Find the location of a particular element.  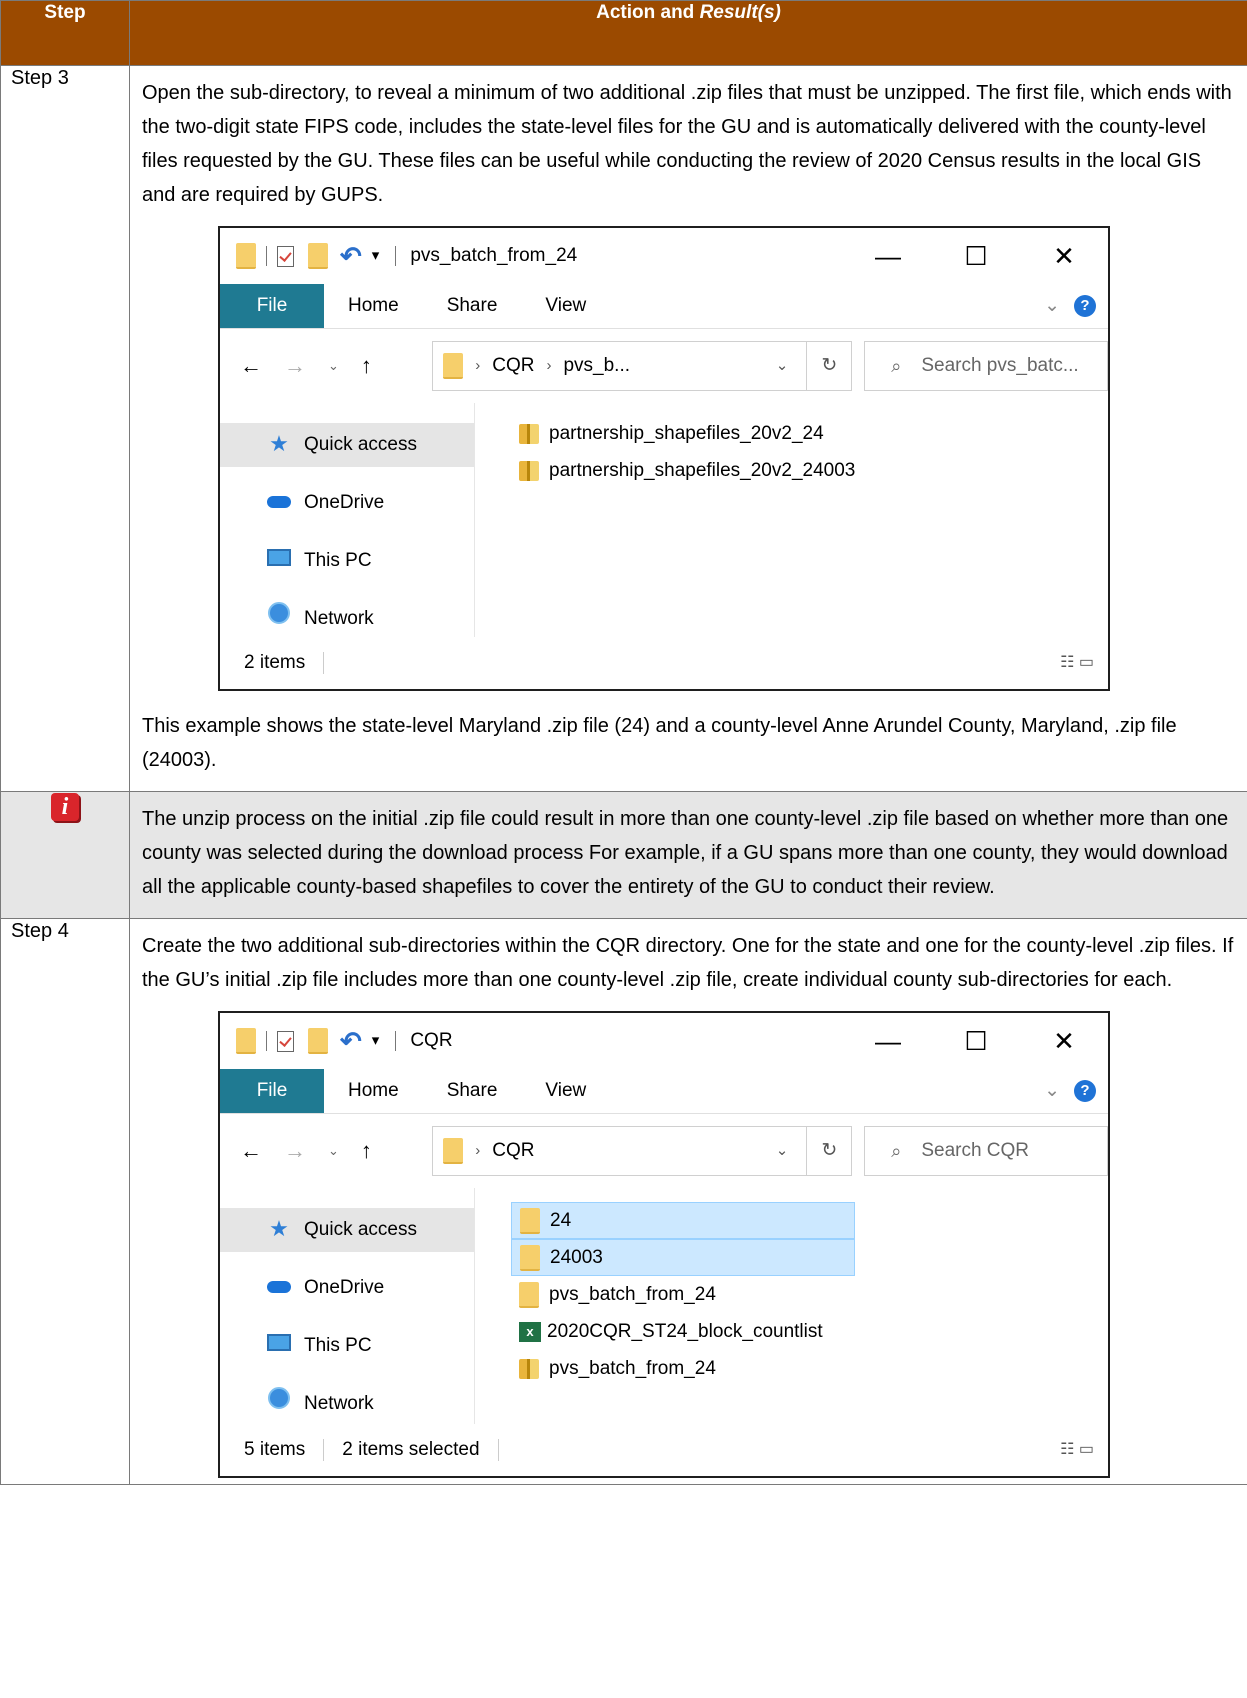

search-input: ⌕ Search CQR is located at coordinates (986, 1151).